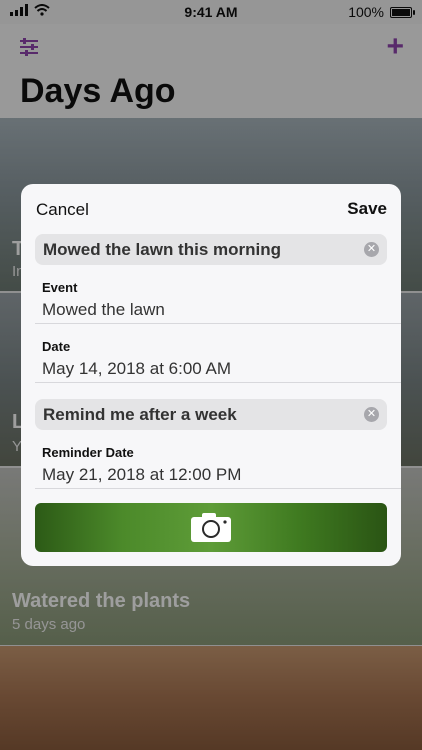  What do you see at coordinates (211, 464) in the screenshot?
I see `reminder-date-field: Reminder Date May 21, 2018 at 12:00 PM` at bounding box center [211, 464].